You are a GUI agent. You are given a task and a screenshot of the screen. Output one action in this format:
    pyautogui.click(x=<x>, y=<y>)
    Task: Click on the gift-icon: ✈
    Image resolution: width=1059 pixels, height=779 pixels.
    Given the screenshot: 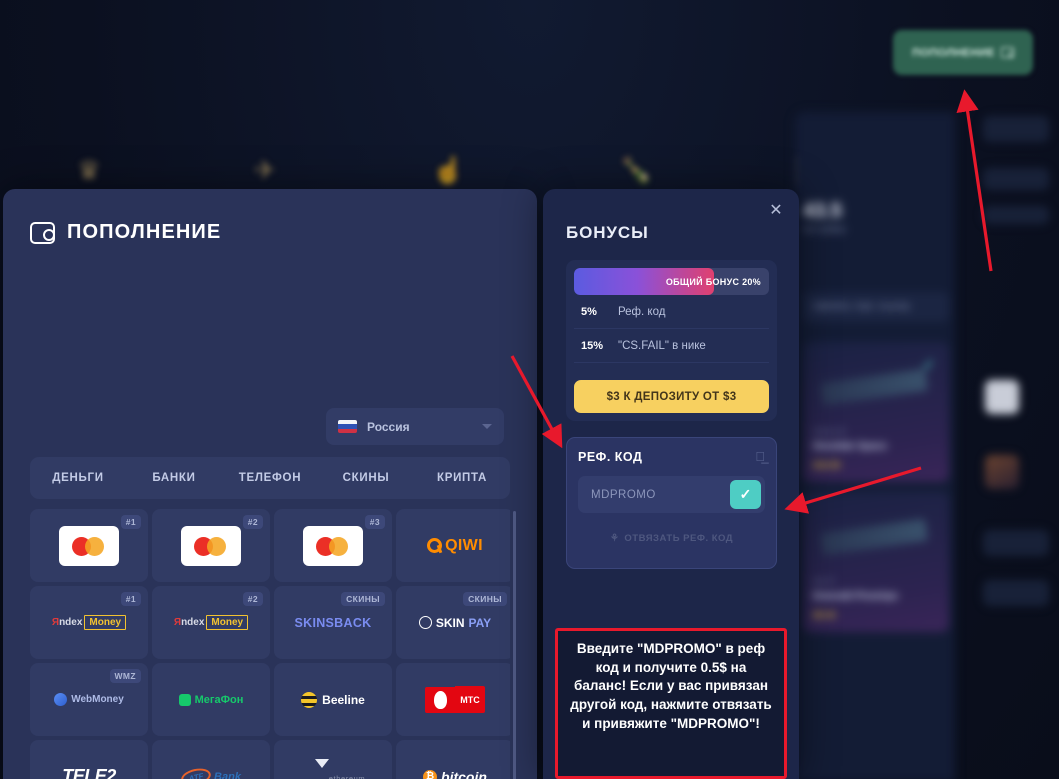 What is the action you would take?
    pyautogui.click(x=265, y=170)
    